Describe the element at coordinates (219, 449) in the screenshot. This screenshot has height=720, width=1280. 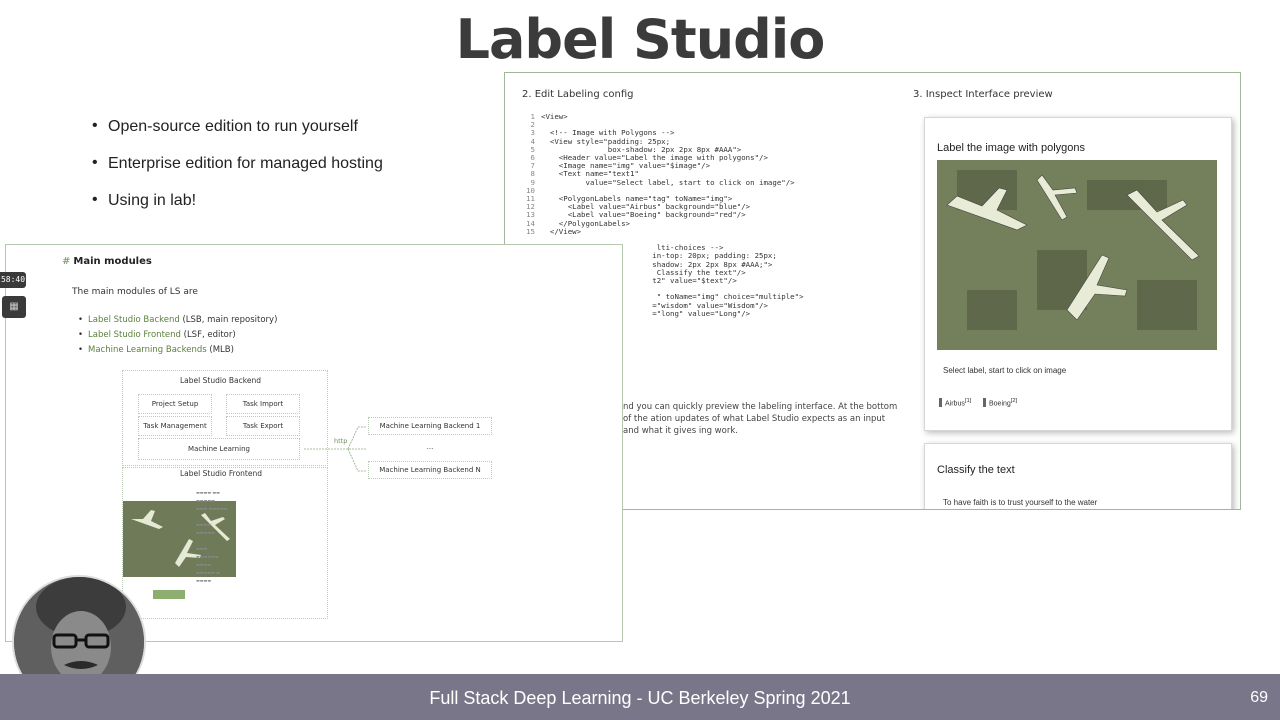
I see `machine-learning-box: Machine Learning` at that location.